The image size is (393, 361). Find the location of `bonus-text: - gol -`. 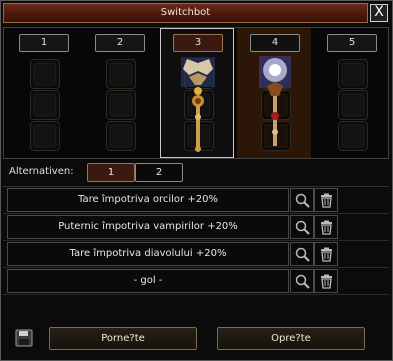

bonus-text: - gol - is located at coordinates (148, 281).